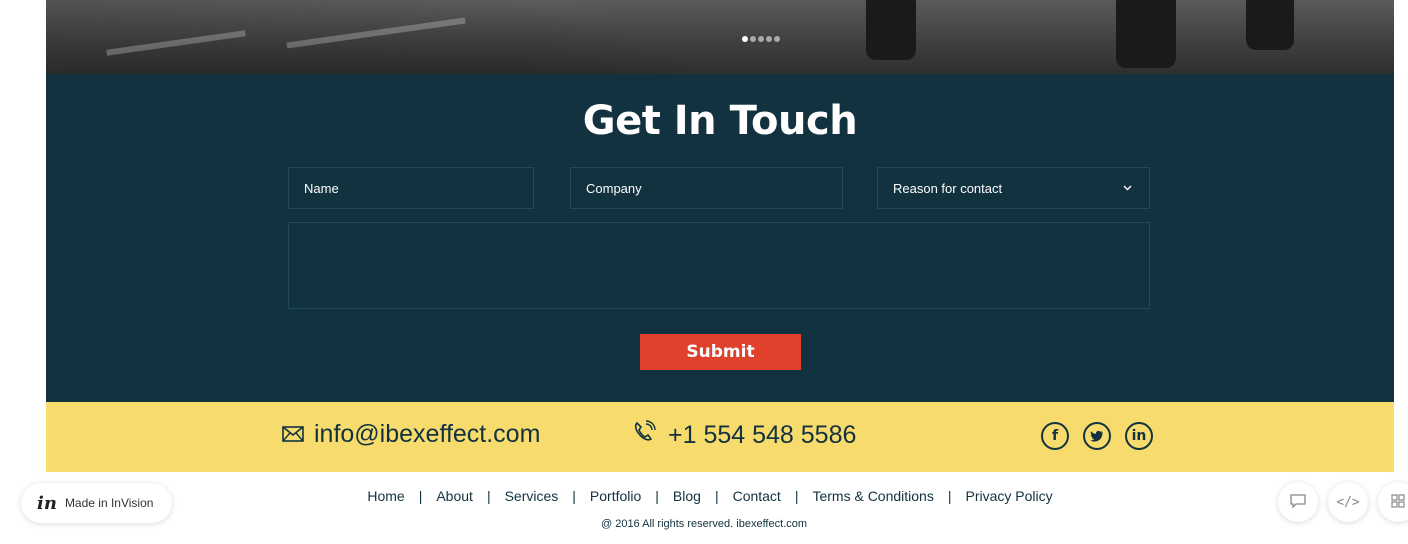 The height and width of the screenshot is (544, 1408). I want to click on company-input: Company, so click(706, 188).